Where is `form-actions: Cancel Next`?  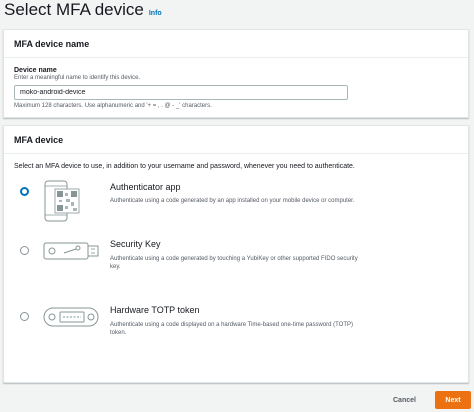
form-actions: Cancel Next is located at coordinates (237, 400).